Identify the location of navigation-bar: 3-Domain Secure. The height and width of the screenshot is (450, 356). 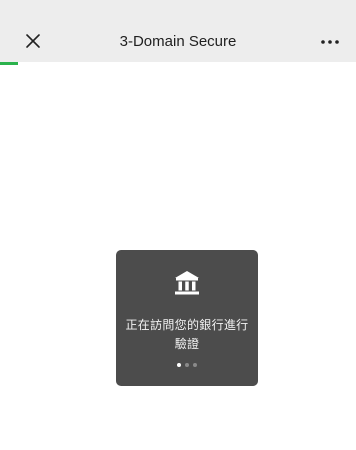
(178, 31).